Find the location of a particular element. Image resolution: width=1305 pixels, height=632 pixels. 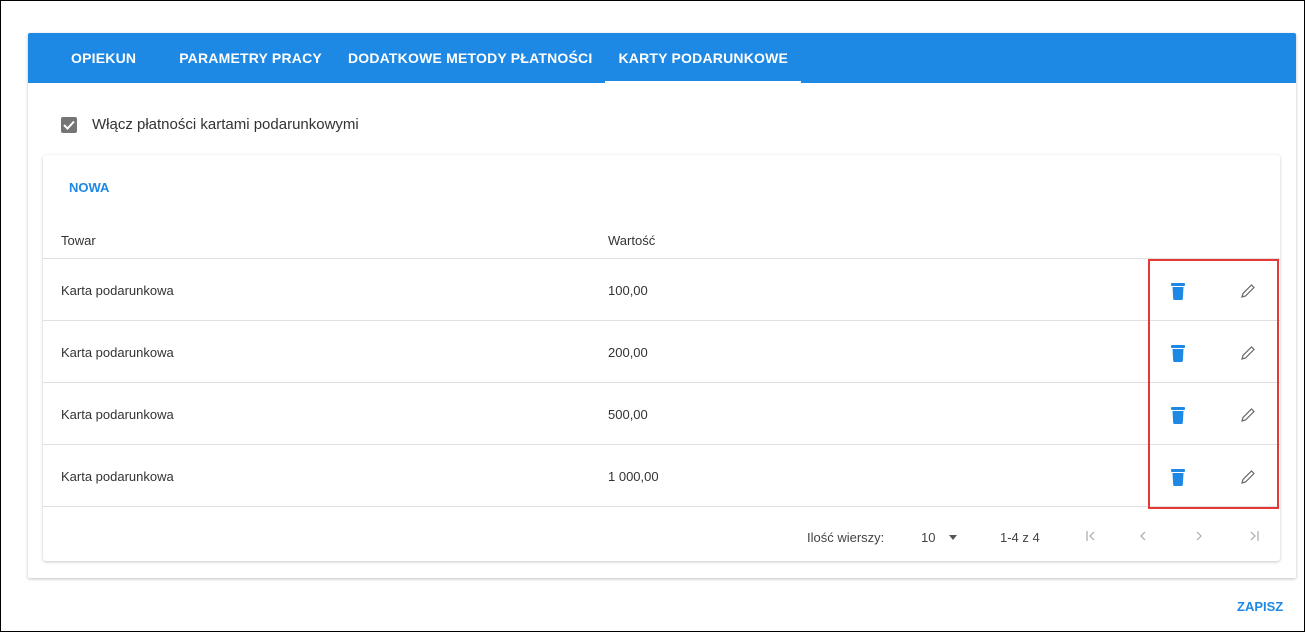

enable-gift-cards-checkbox is located at coordinates (69, 124).